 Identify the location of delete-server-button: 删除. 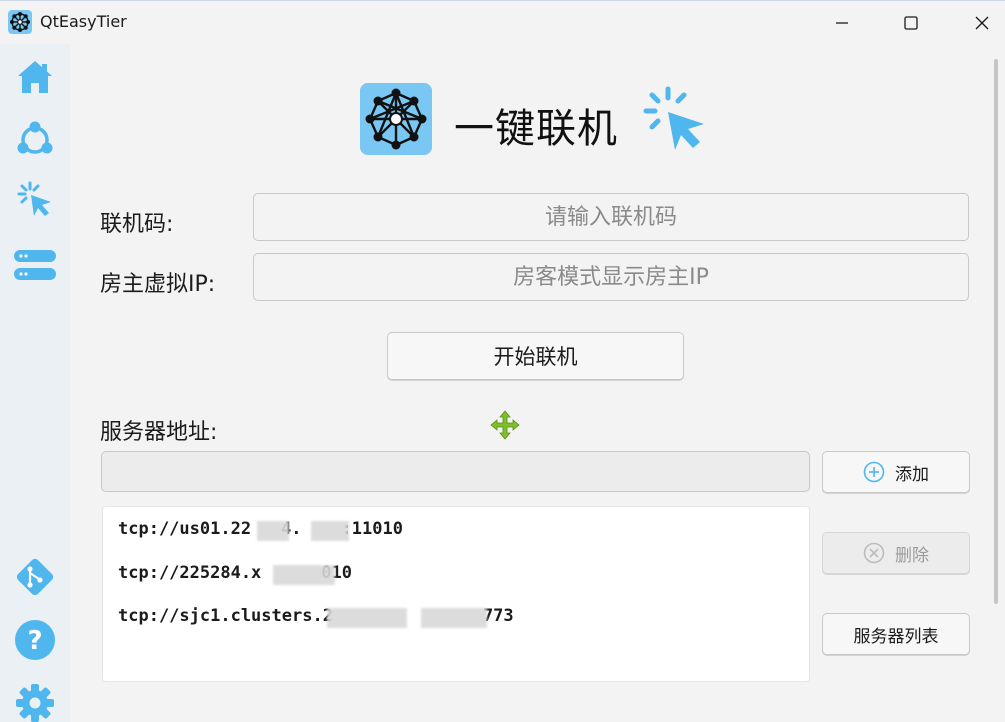
(896, 553).